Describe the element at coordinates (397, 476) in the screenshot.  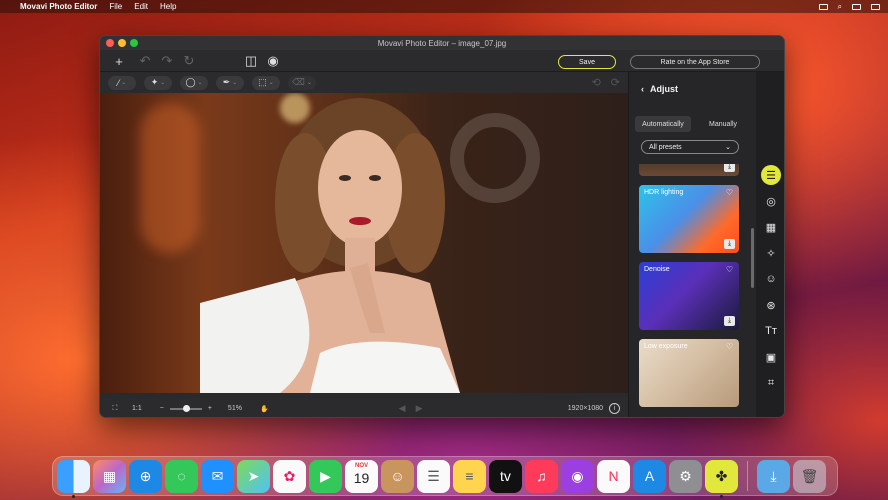
I see `contacts-icon: ☺` at that location.